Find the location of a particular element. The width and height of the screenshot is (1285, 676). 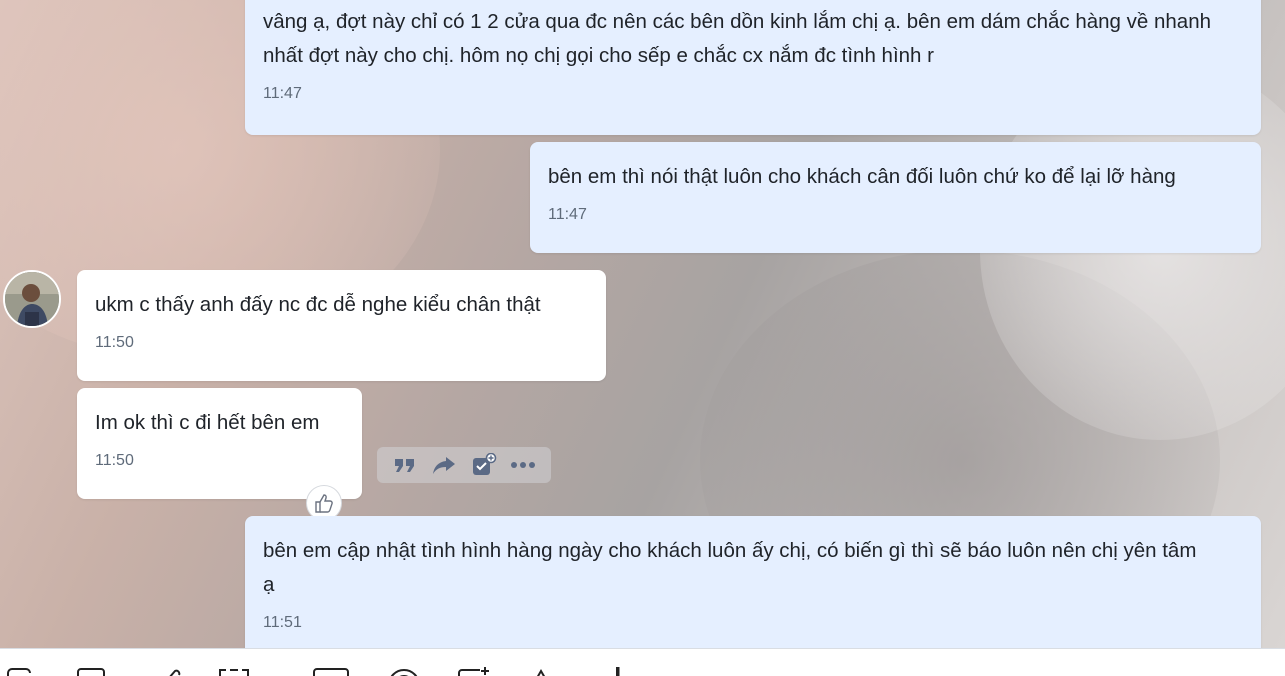

contact-avatar is located at coordinates (32, 299).